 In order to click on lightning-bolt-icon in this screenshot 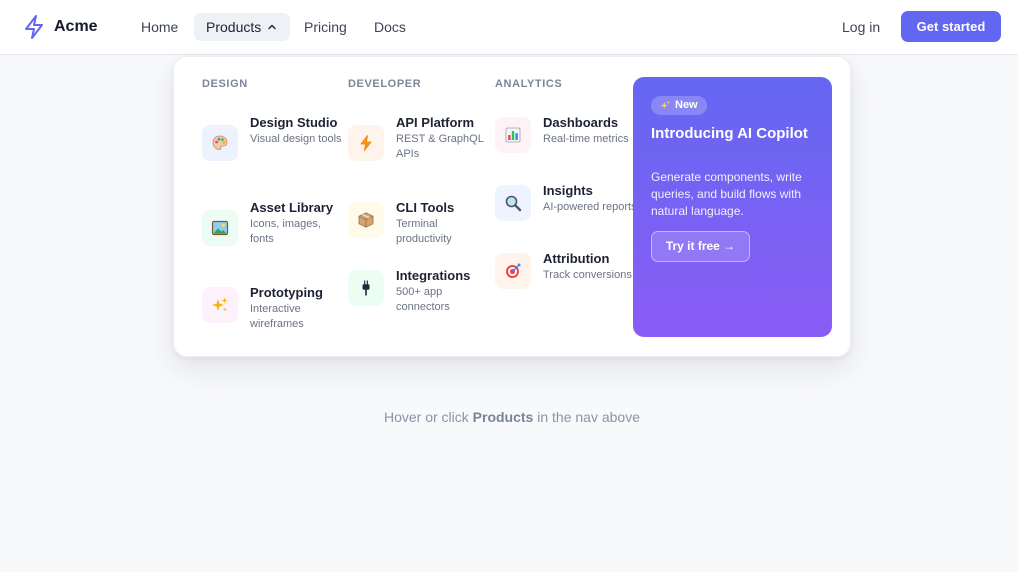, I will do `click(34, 27)`.